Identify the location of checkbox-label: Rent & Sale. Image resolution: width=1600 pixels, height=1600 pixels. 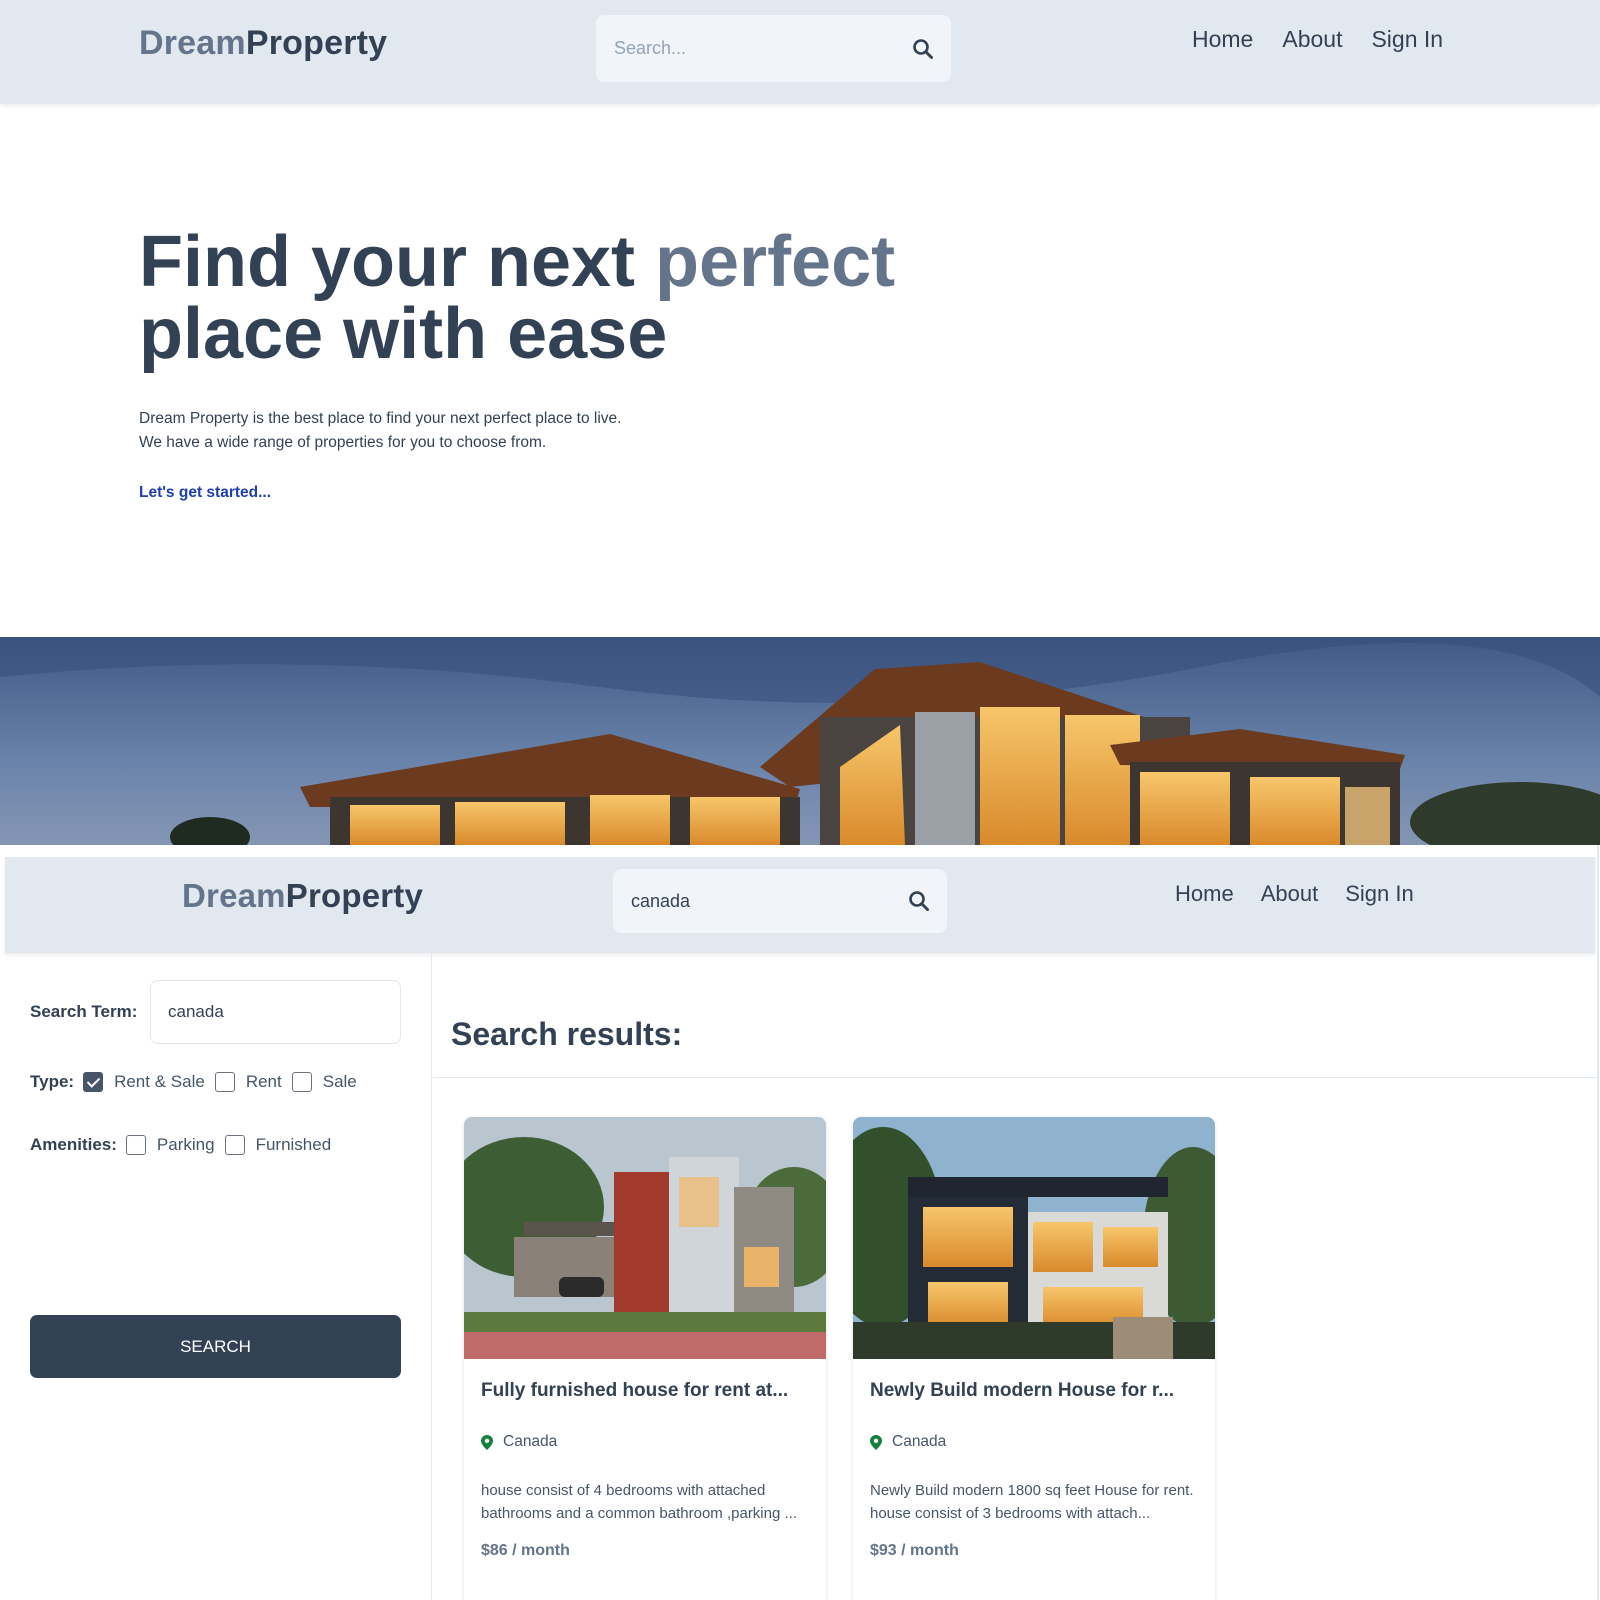
(159, 1081).